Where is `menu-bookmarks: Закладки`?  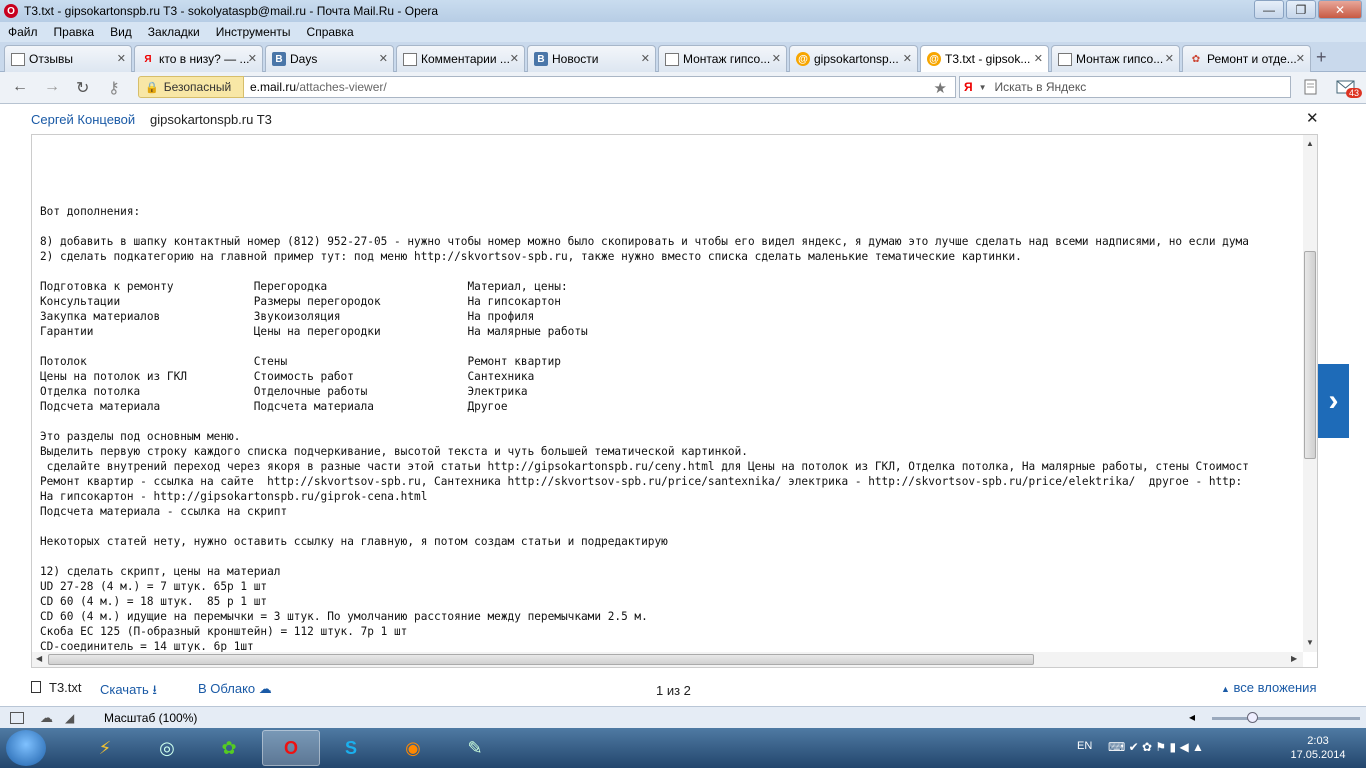
menu-bookmarks: Закладки is located at coordinates (174, 32).